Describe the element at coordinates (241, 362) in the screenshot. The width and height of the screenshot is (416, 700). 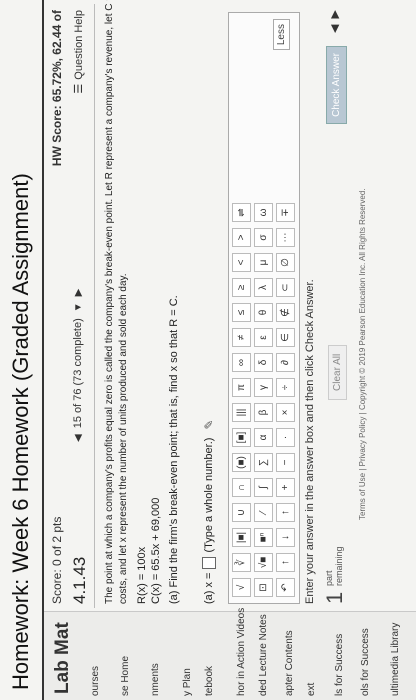
I see `palette-key: ∞` at that location.